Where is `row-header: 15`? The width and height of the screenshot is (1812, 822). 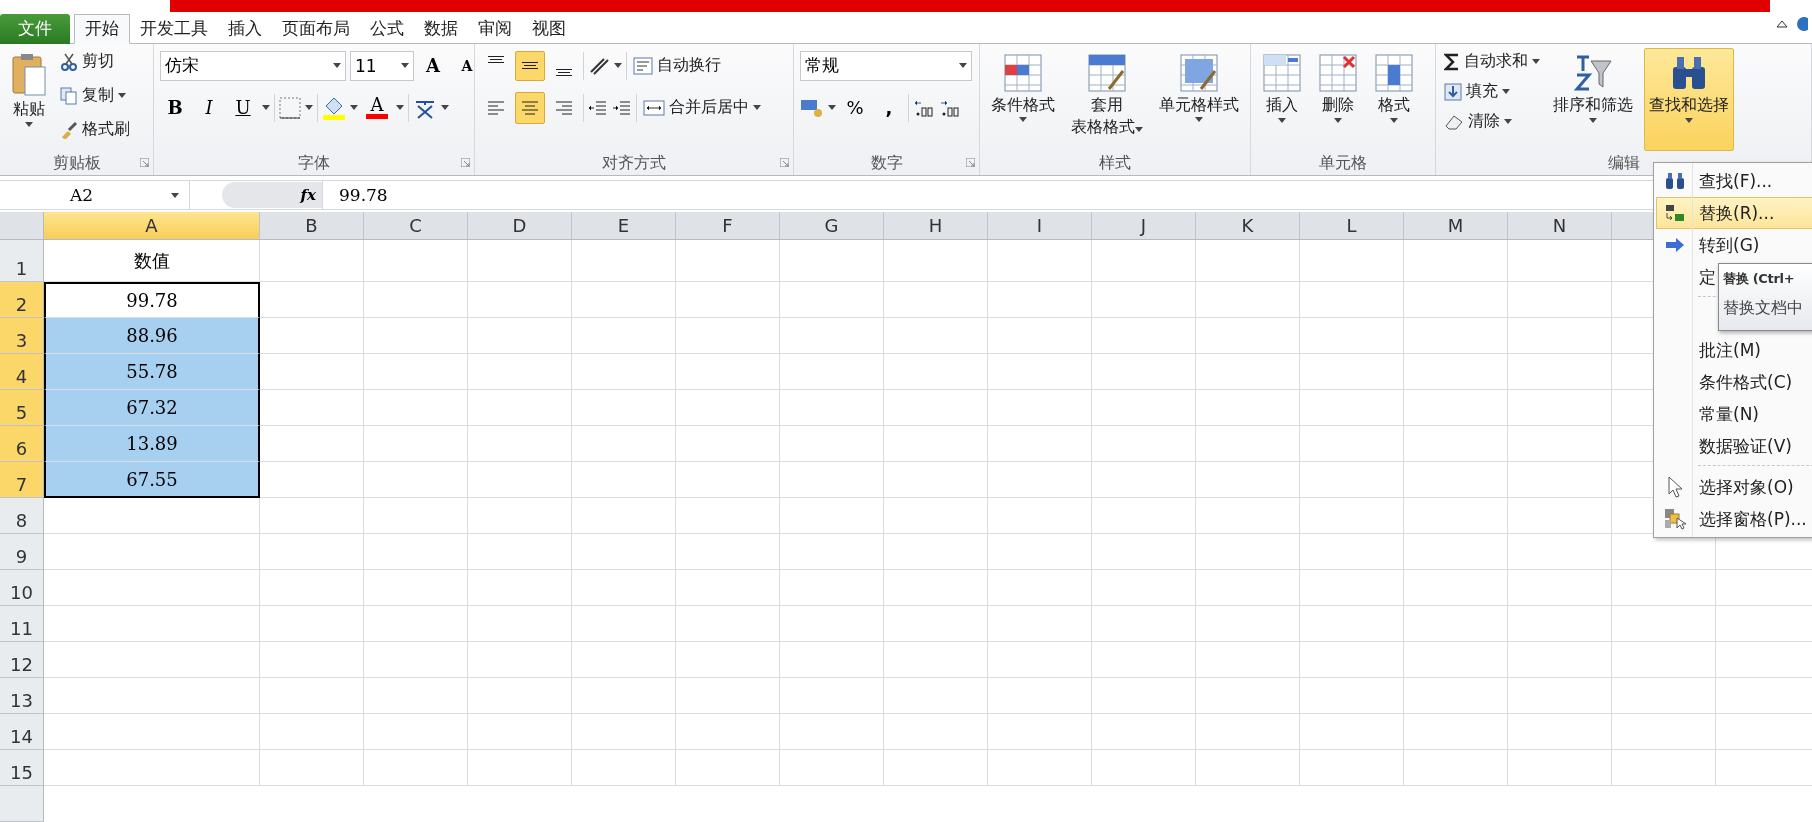 row-header: 15 is located at coordinates (22, 768).